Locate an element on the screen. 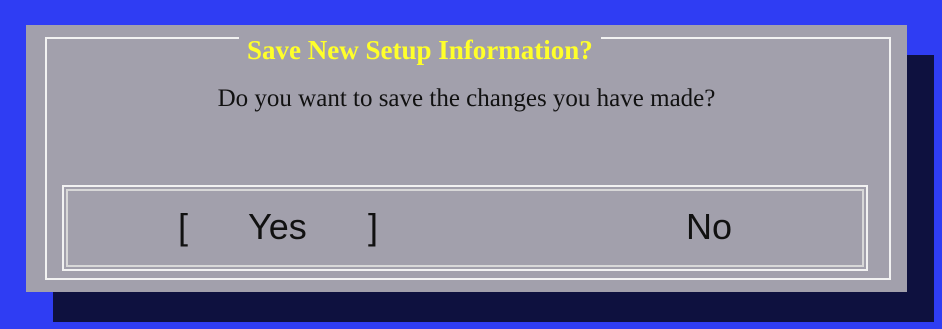 The height and width of the screenshot is (329, 942). yes-button: Yes is located at coordinates (277, 227).